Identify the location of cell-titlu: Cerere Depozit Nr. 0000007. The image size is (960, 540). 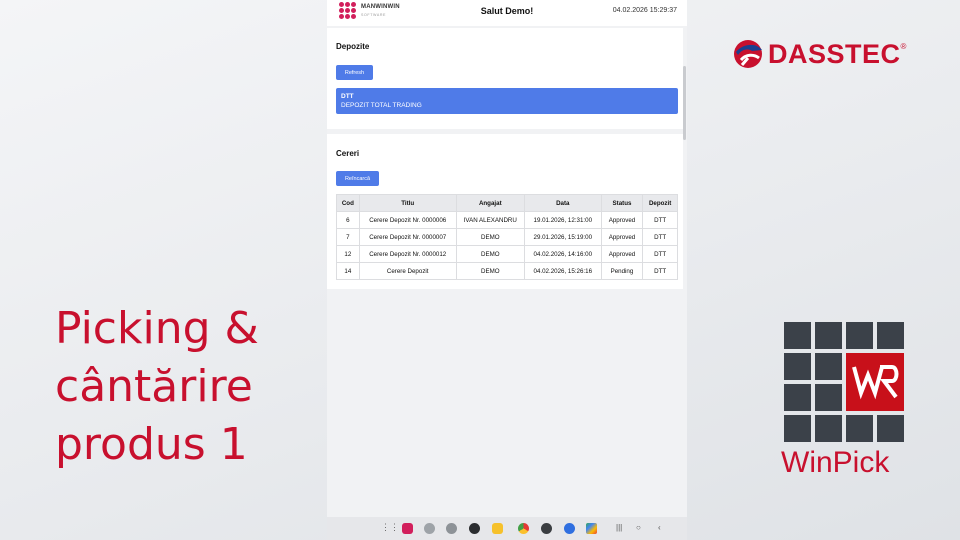
(407, 237).